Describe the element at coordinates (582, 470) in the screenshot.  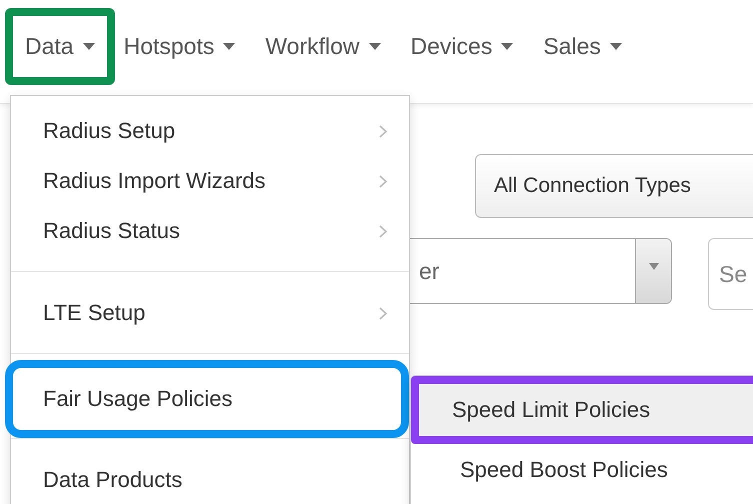
I see `submenu-item: Speed Boost Policies` at that location.